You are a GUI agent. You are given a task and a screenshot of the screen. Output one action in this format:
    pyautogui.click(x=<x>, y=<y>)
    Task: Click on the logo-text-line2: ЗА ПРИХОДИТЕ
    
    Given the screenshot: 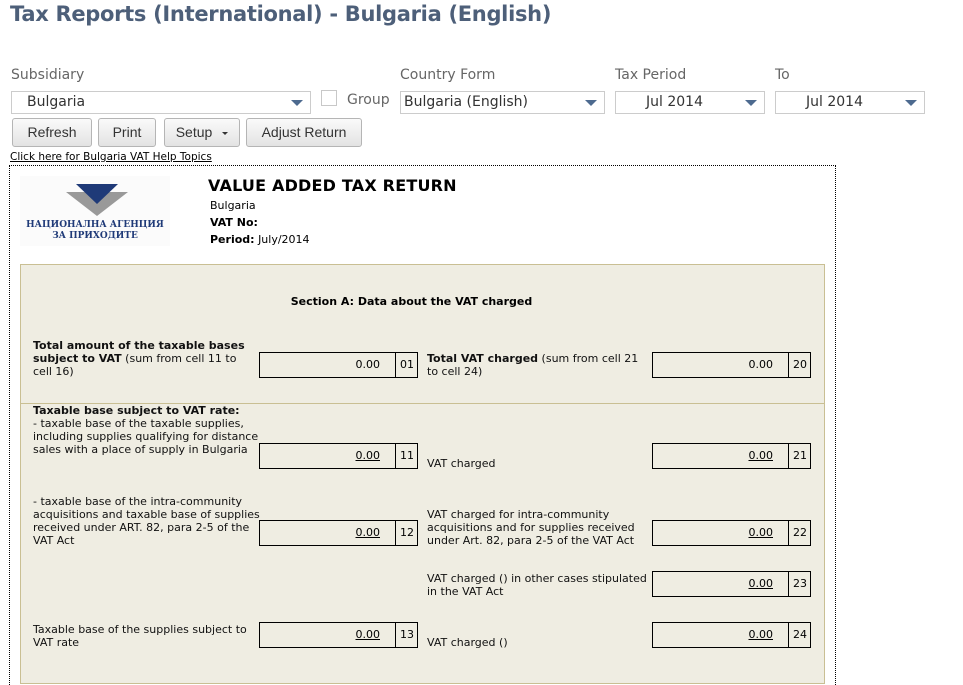 What is the action you would take?
    pyautogui.click(x=95, y=236)
    